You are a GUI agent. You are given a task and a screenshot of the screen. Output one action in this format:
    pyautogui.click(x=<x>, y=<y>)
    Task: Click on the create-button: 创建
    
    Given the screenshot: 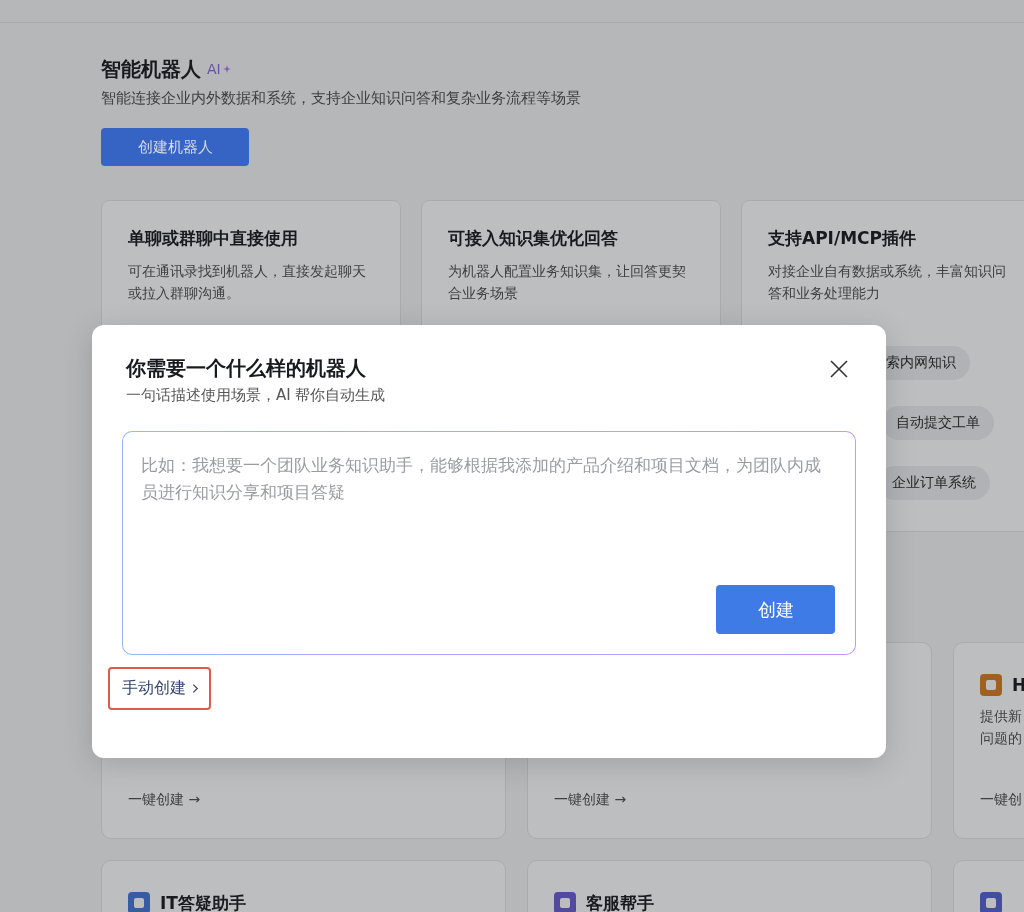 What is the action you would take?
    pyautogui.click(x=775, y=609)
    